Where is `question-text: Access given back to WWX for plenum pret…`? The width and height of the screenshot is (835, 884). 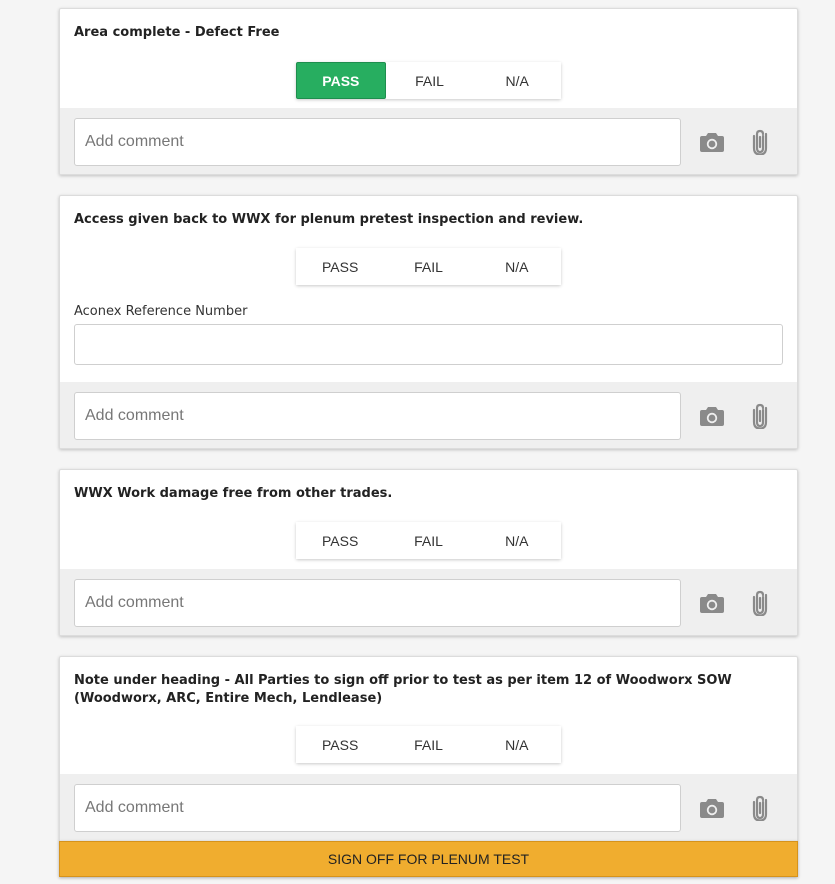 question-text: Access given back to WWX for plenum pret… is located at coordinates (329, 219).